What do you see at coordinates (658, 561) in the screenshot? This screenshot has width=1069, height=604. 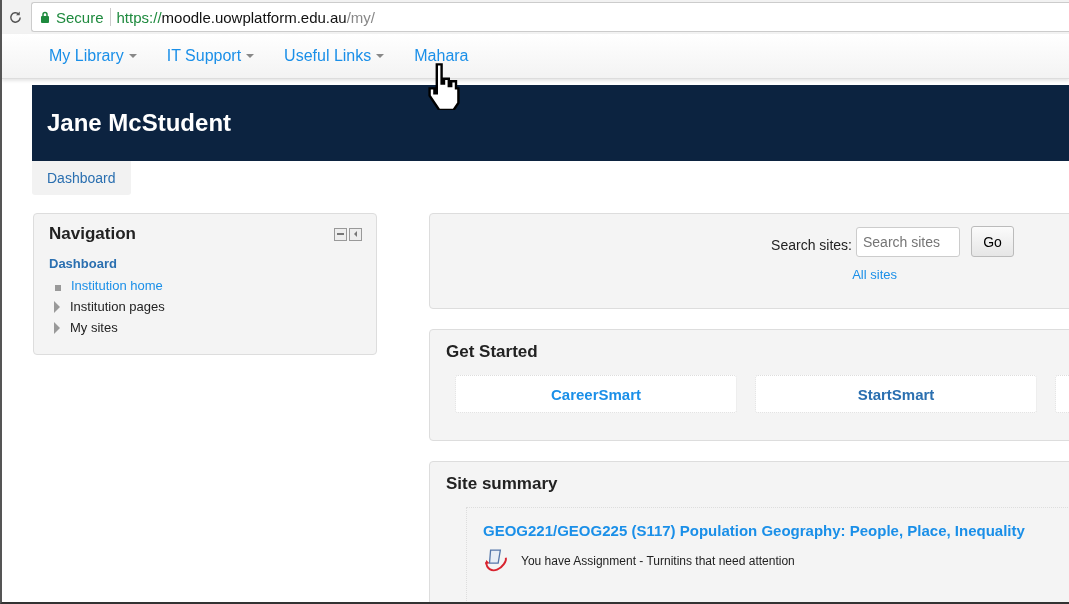 I see `notice-text: You have Assignment - Turnitins that need attention` at bounding box center [658, 561].